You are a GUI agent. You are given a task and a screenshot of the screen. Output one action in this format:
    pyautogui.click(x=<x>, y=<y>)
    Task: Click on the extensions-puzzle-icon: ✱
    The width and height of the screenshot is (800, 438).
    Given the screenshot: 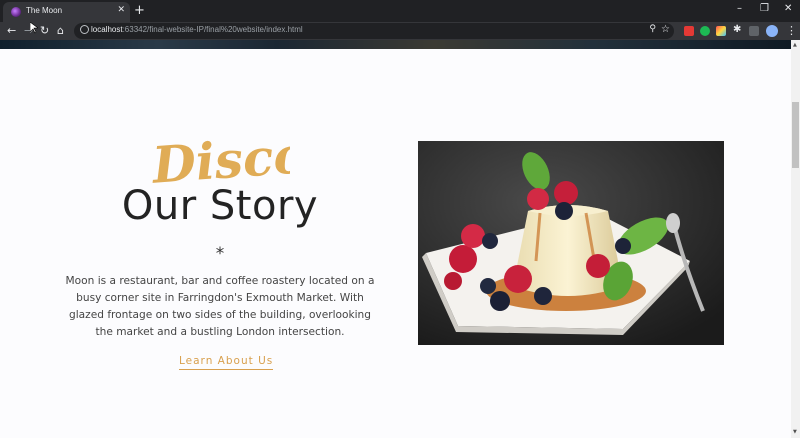 What is the action you would take?
    pyautogui.click(x=738, y=29)
    